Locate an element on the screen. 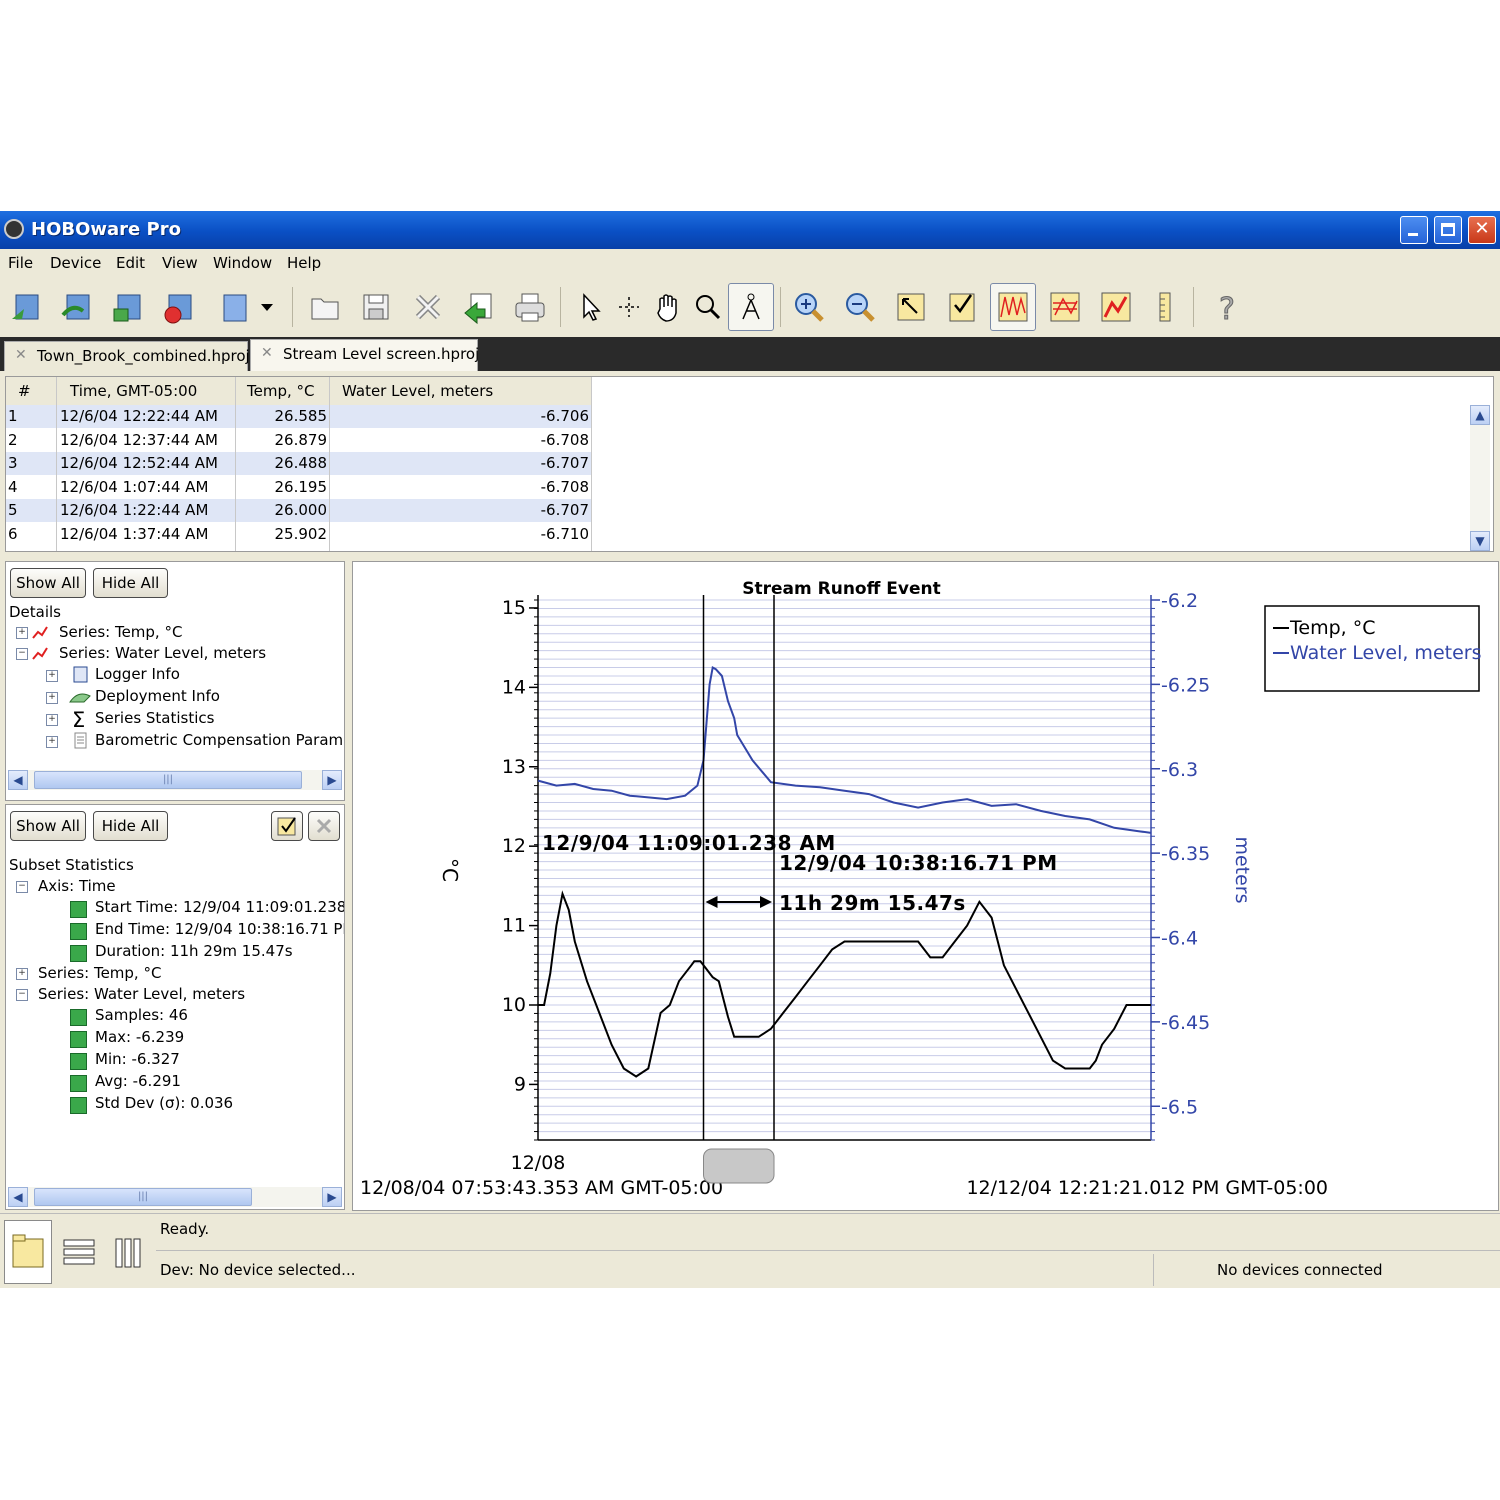 This screenshot has height=1500, width=1500. save-button is located at coordinates (376, 307).